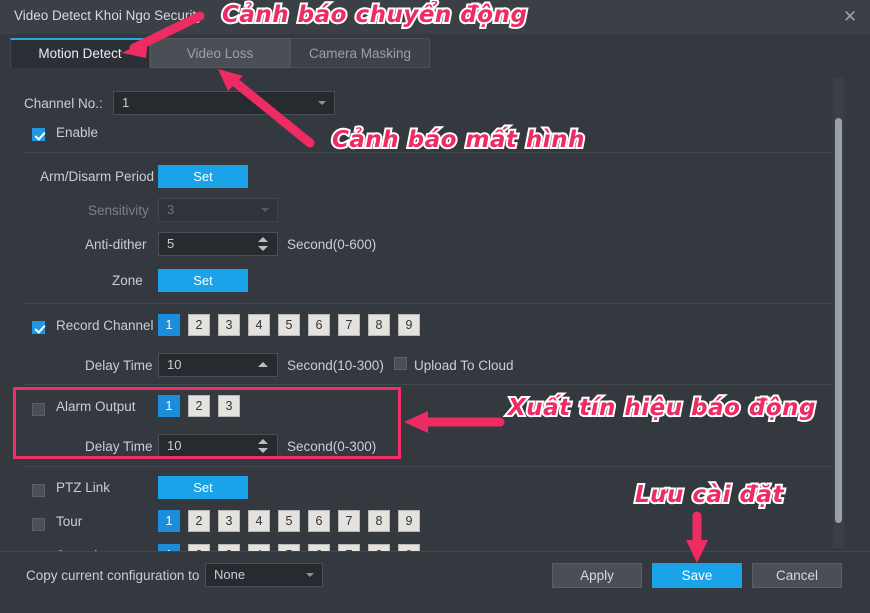 The height and width of the screenshot is (613, 870). I want to click on tab-camera-masking: Camera Masking, so click(360, 53).